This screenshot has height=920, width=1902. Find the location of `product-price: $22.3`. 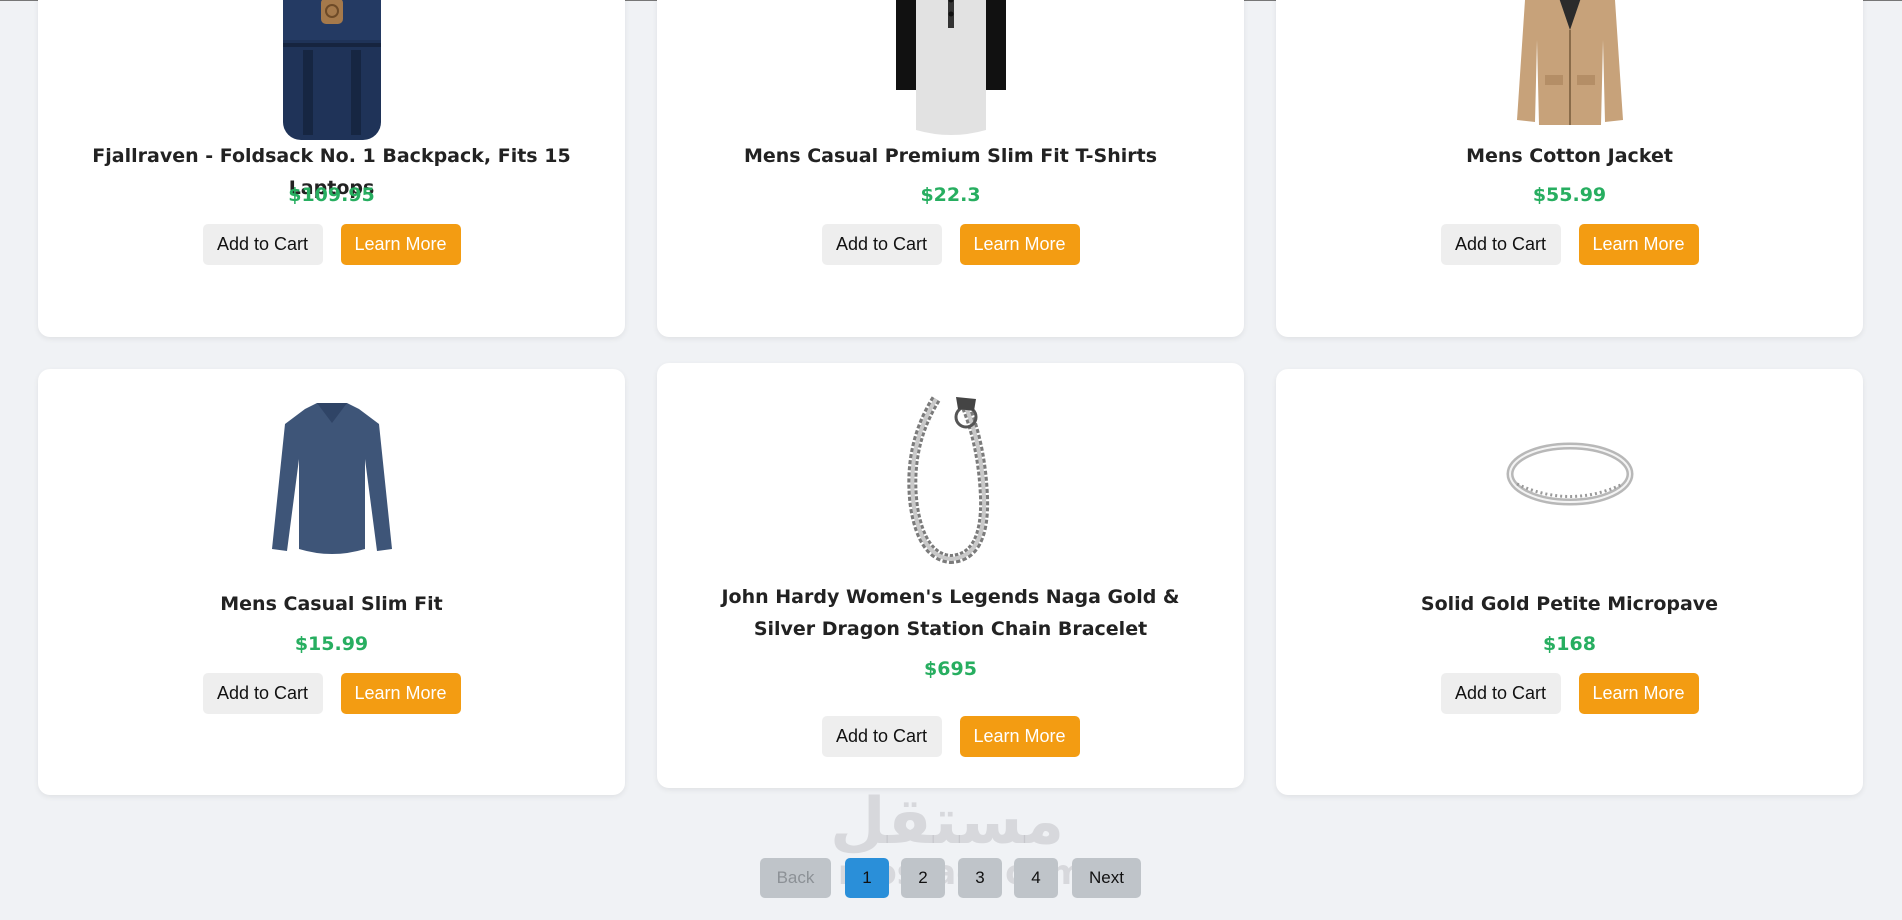

product-price: $22.3 is located at coordinates (950, 195).